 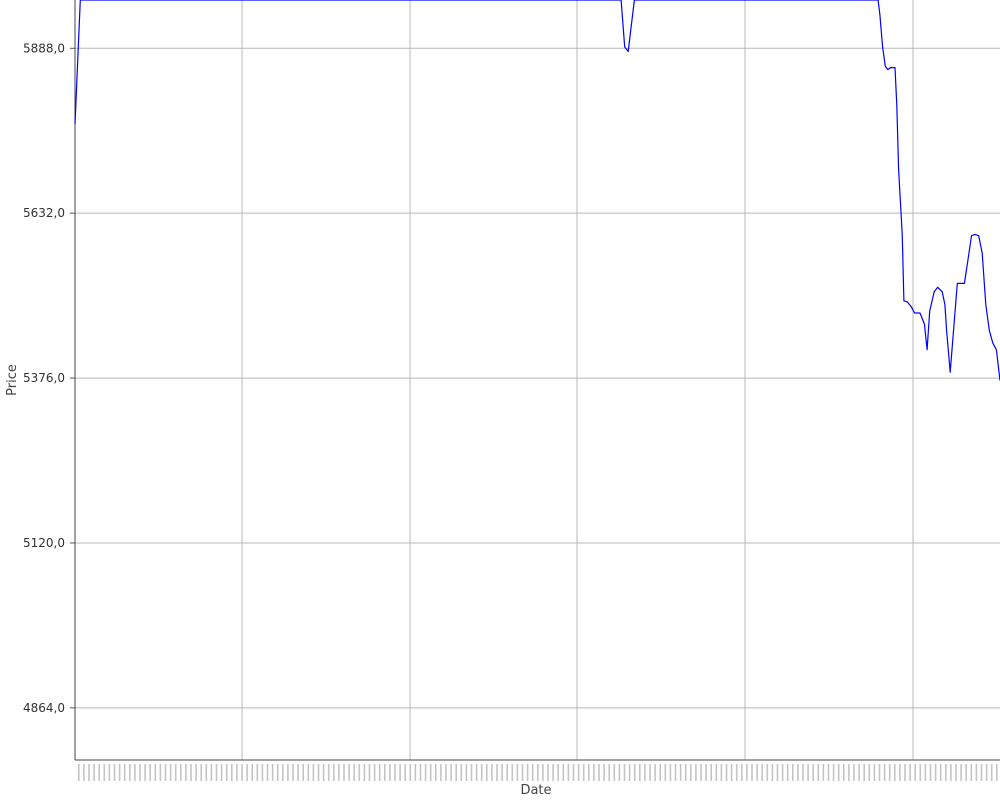 I want to click on x-axis-title: Date, so click(x=535, y=790).